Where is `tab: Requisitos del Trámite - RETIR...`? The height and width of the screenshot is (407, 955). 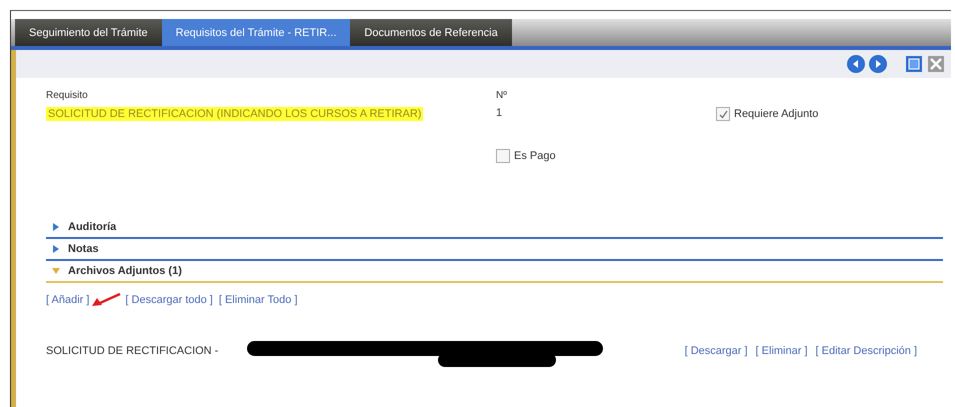 tab: Requisitos del Trámite - RETIR... is located at coordinates (256, 32).